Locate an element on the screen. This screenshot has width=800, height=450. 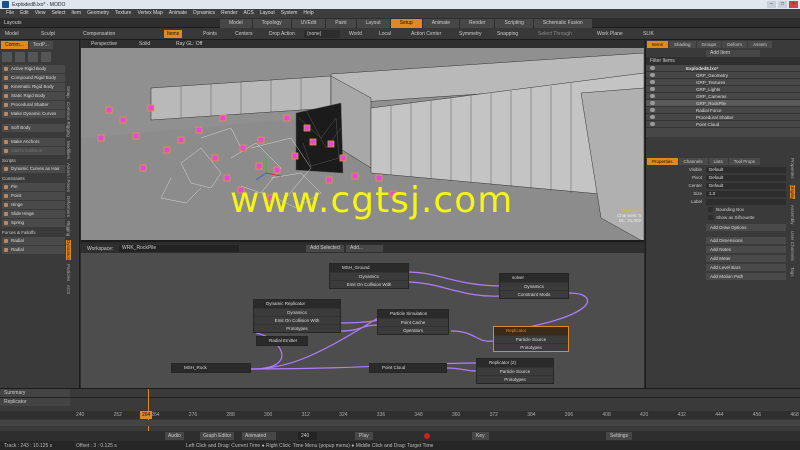
node-replicator: Replicator Particle Source Prototypes is located at coordinates (531, 339).